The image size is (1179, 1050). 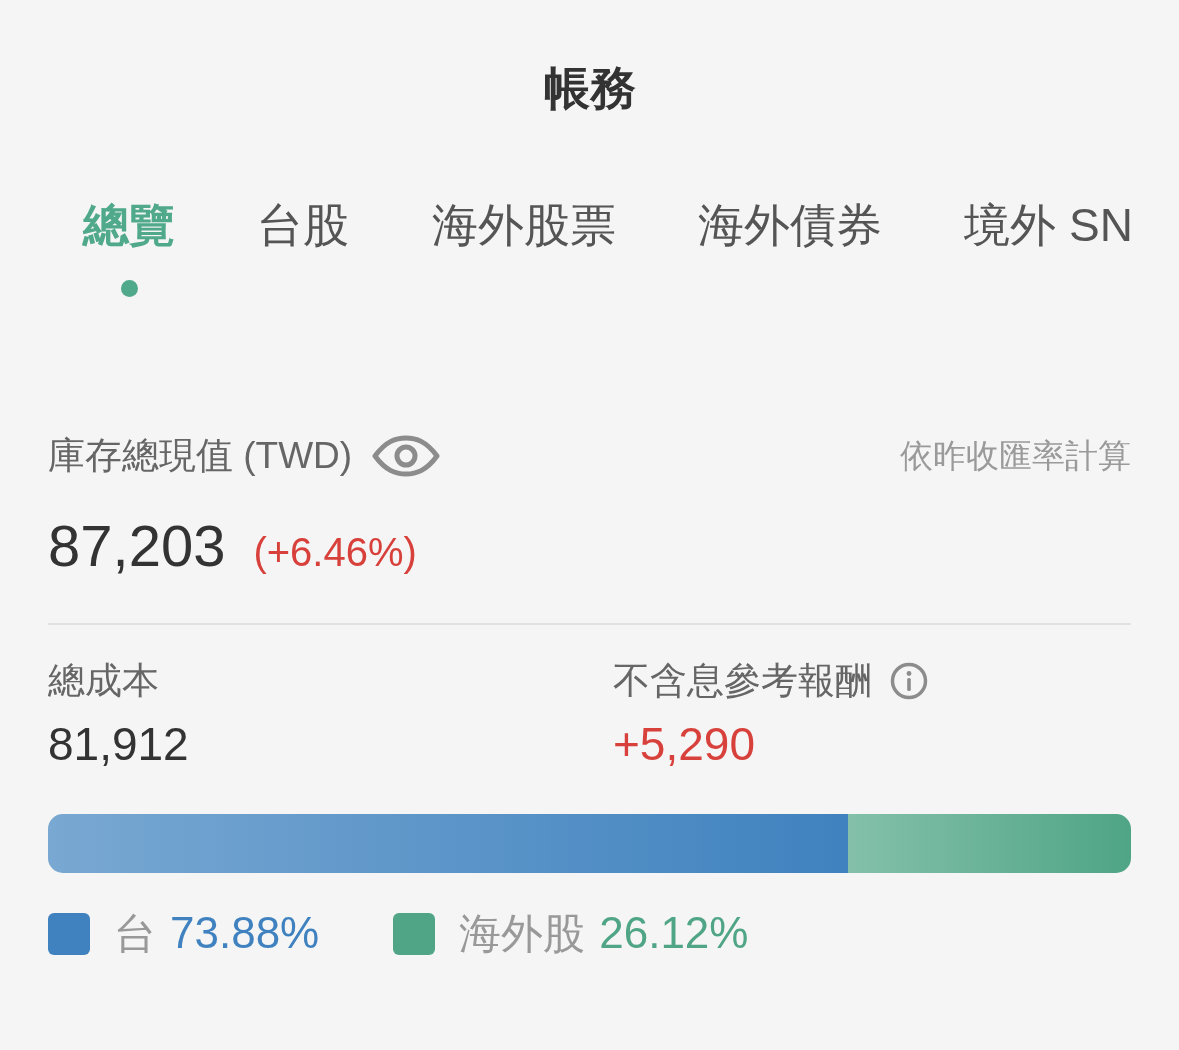 I want to click on return-value: +5,290, so click(x=684, y=744).